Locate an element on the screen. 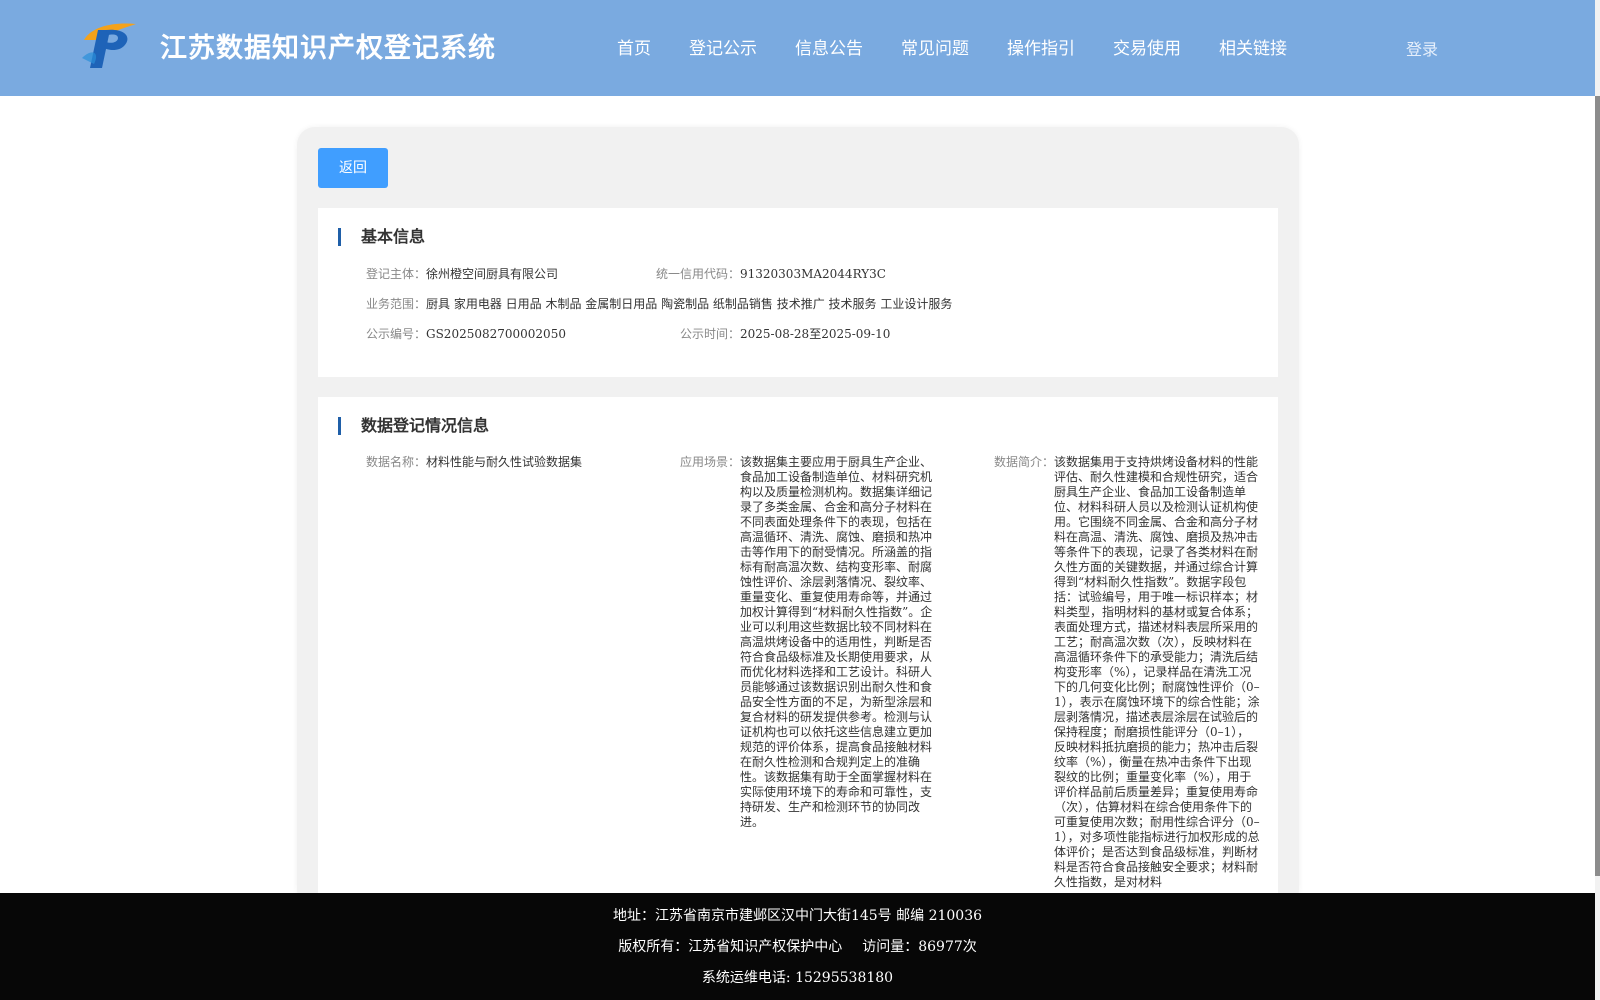 This screenshot has width=1600, height=1000. subject-value: 徐州橙空间厨具有限公司 is located at coordinates (492, 274).